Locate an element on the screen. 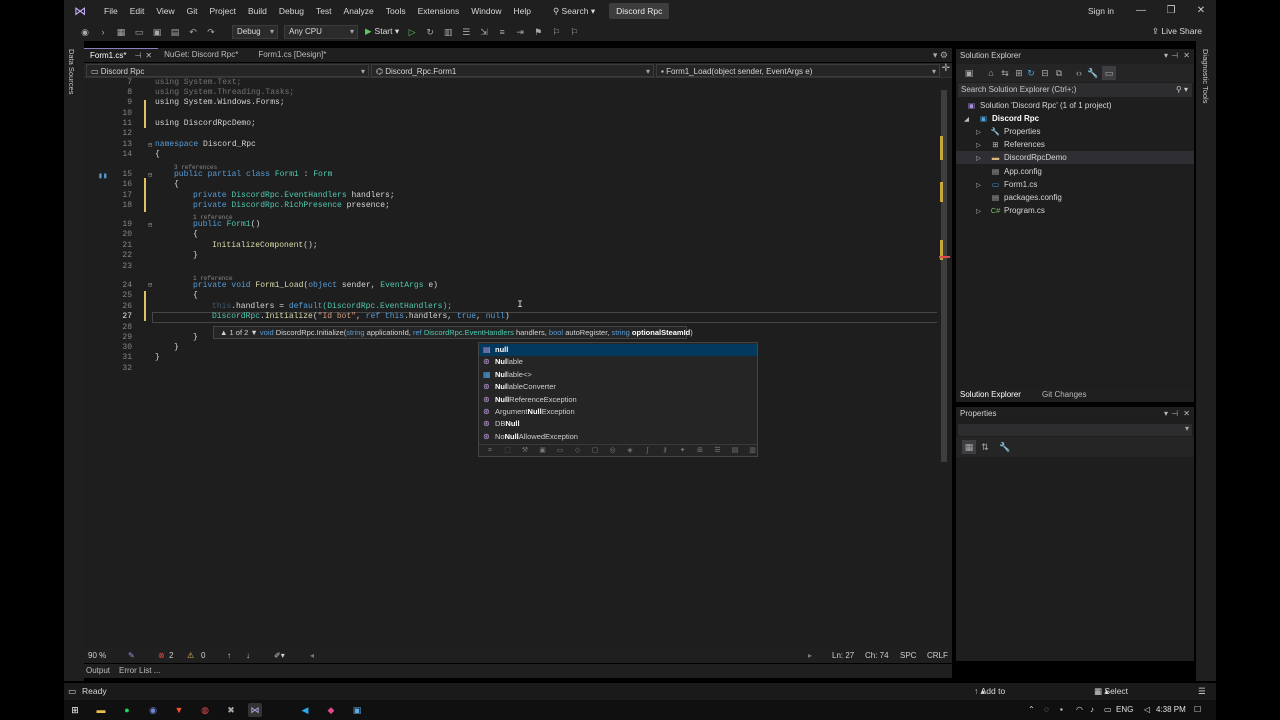 This screenshot has width=1280, height=720. file-explorer-icon: ▬ is located at coordinates (101, 710).